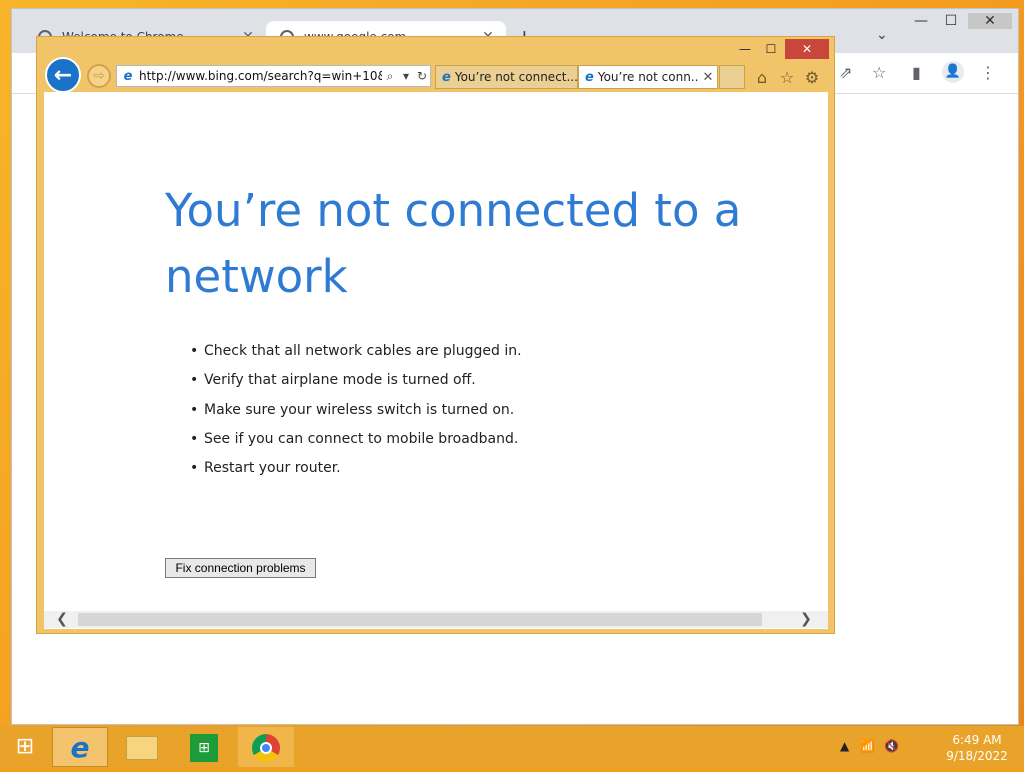  Describe the element at coordinates (806, 619) in the screenshot. I see `scroll-right-icon: ❯` at that location.